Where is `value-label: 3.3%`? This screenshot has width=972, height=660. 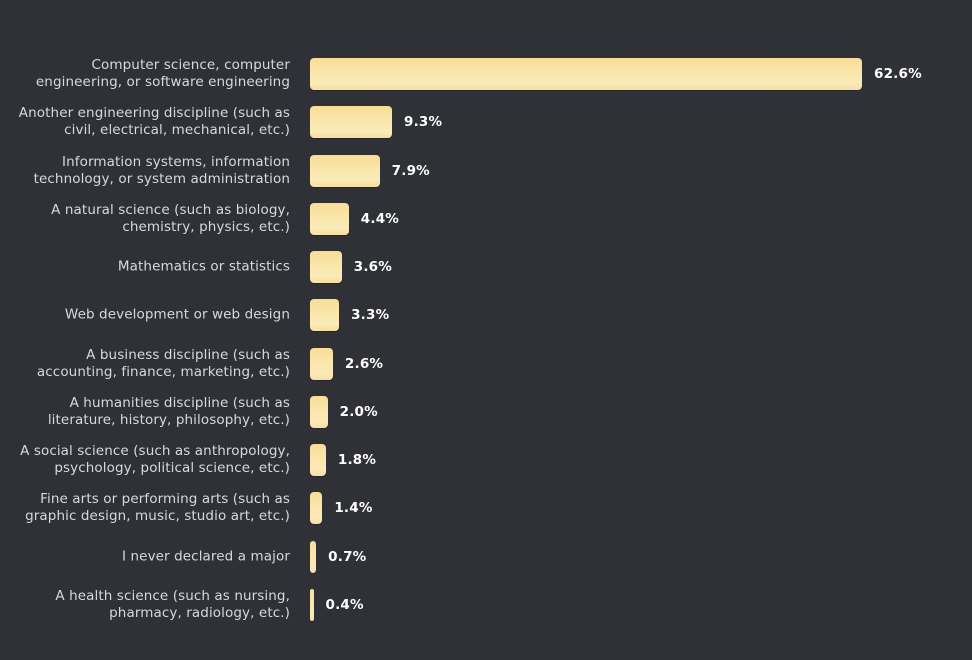
value-label: 3.3% is located at coordinates (370, 315).